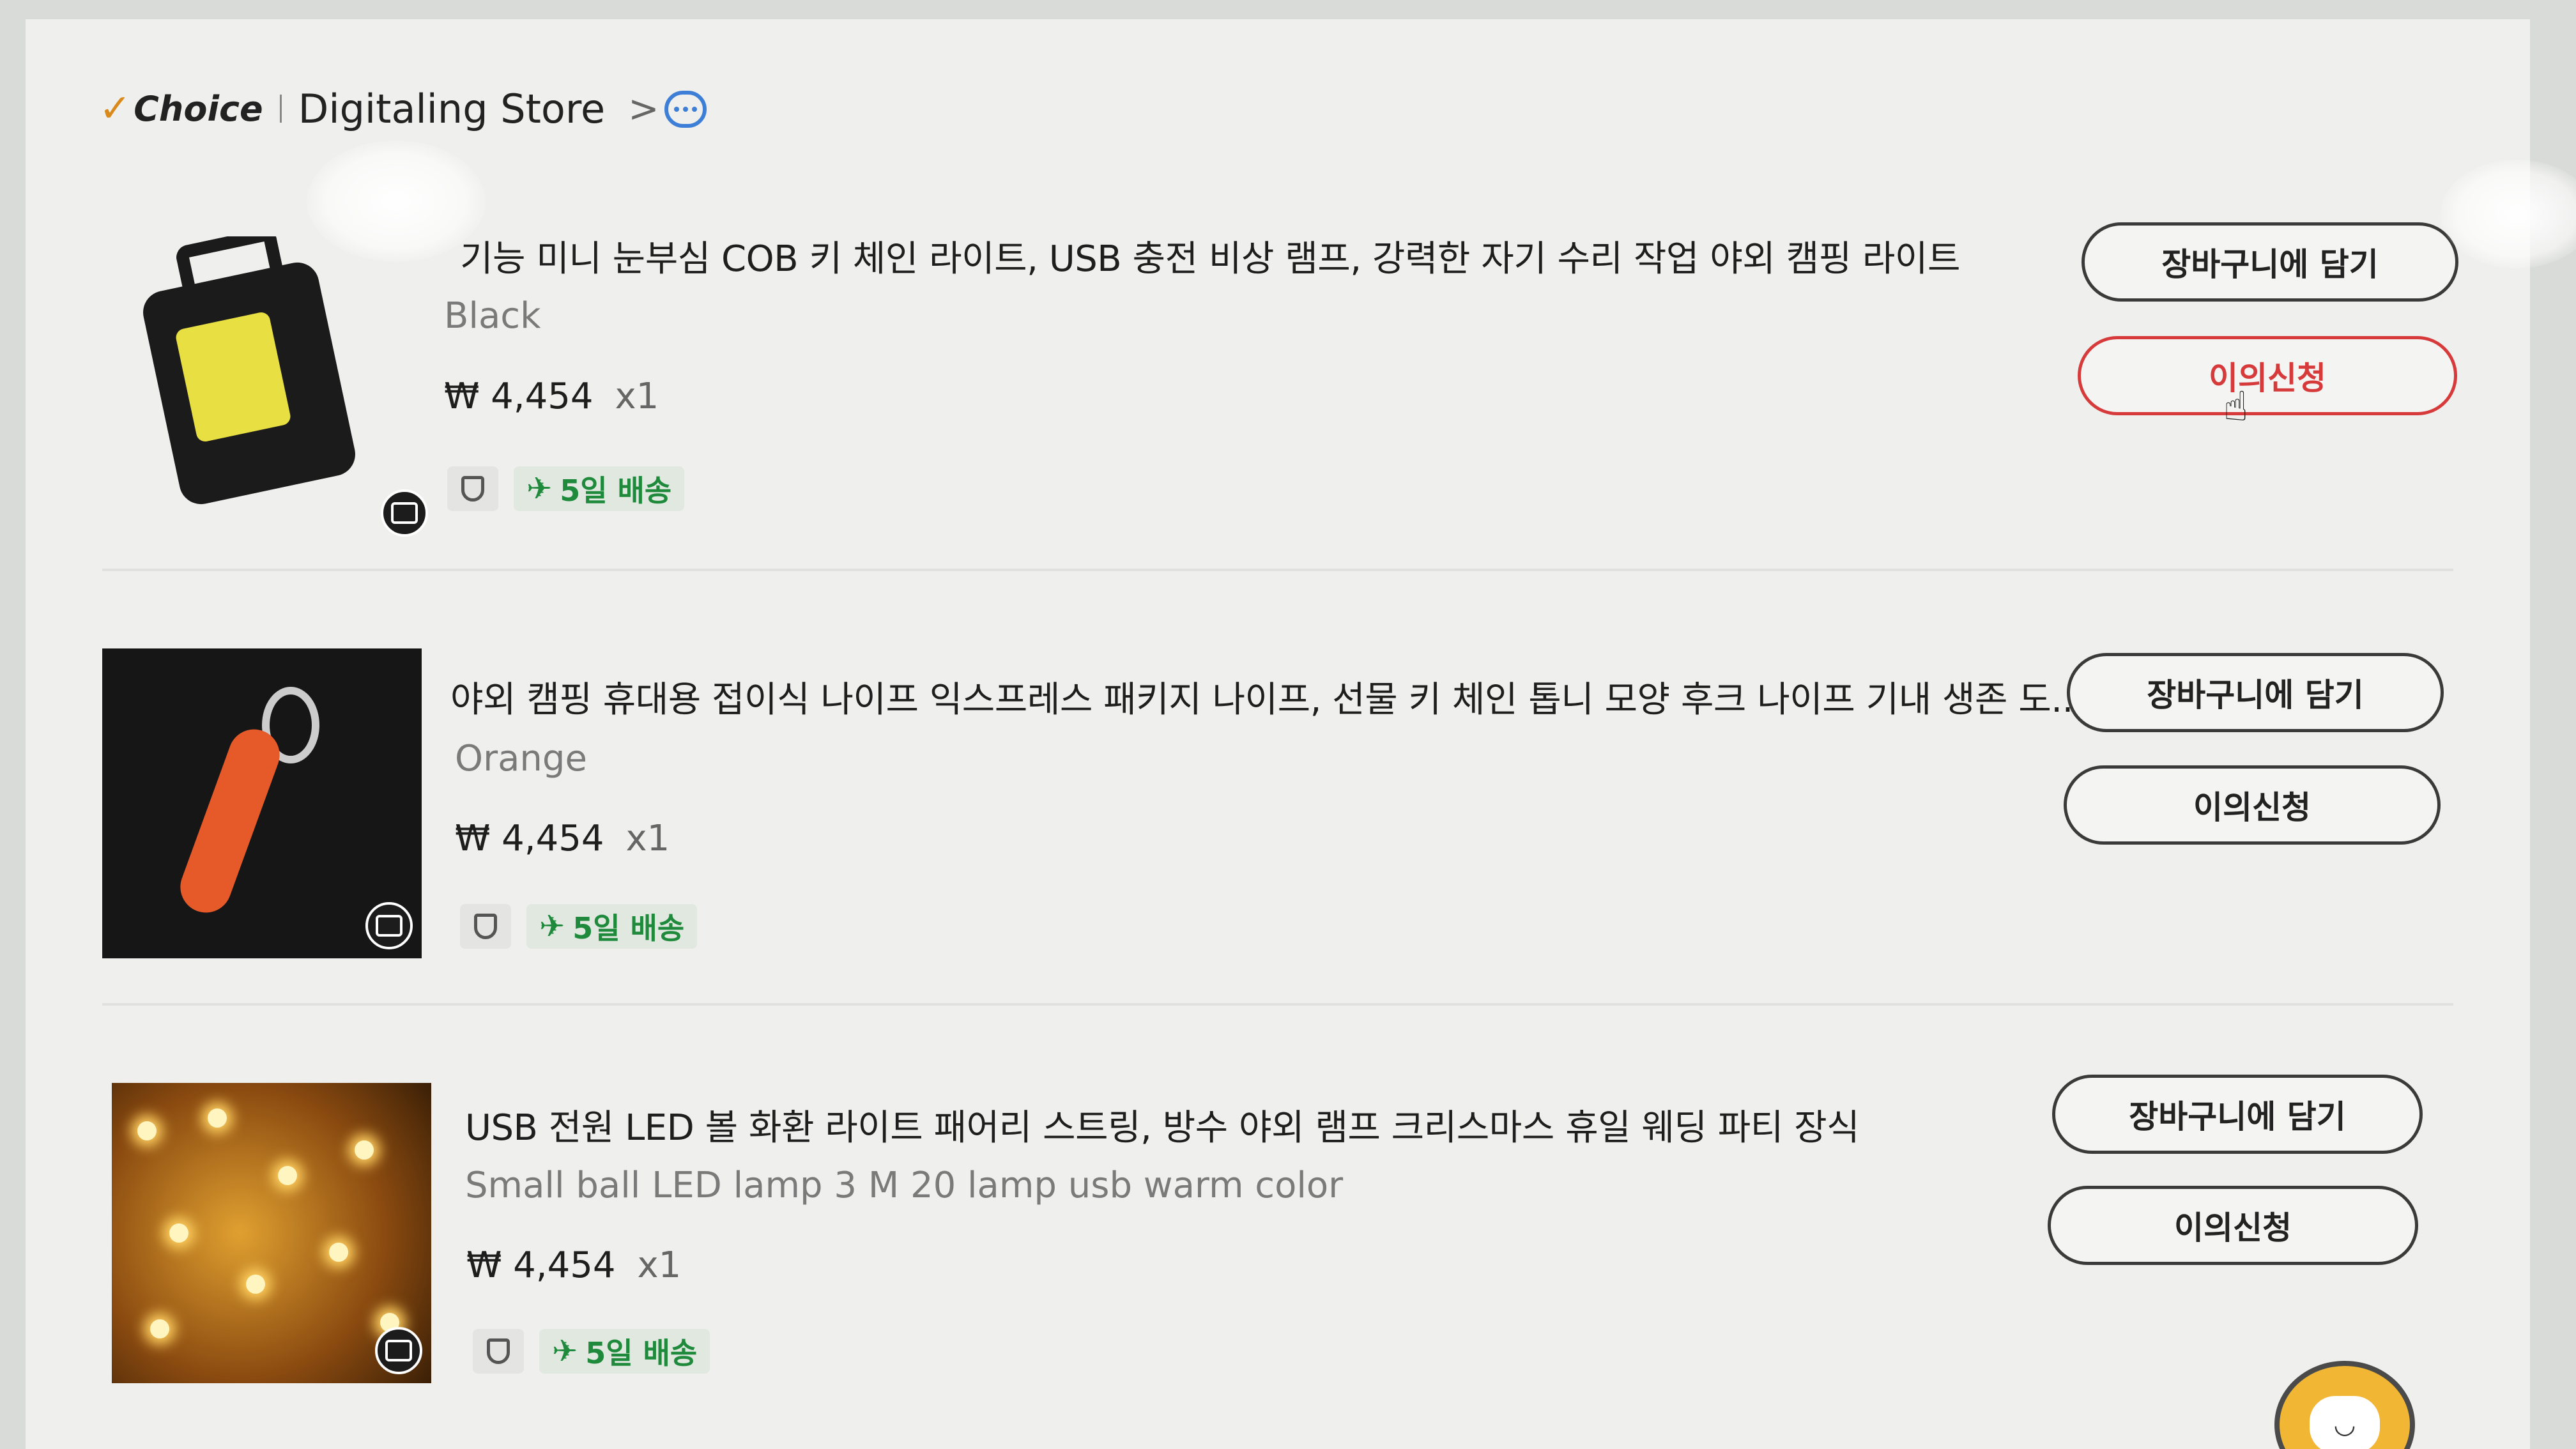  Describe the element at coordinates (198, 108) in the screenshot. I see `choice-label: Choice` at that location.